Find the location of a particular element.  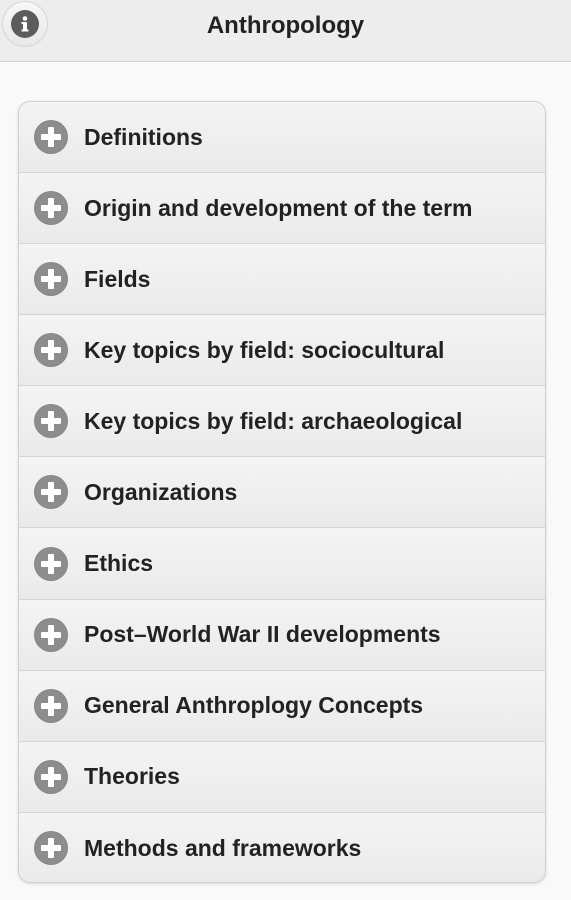

list-item-general-concepts: General Anthroplogy Concepts is located at coordinates (282, 706).